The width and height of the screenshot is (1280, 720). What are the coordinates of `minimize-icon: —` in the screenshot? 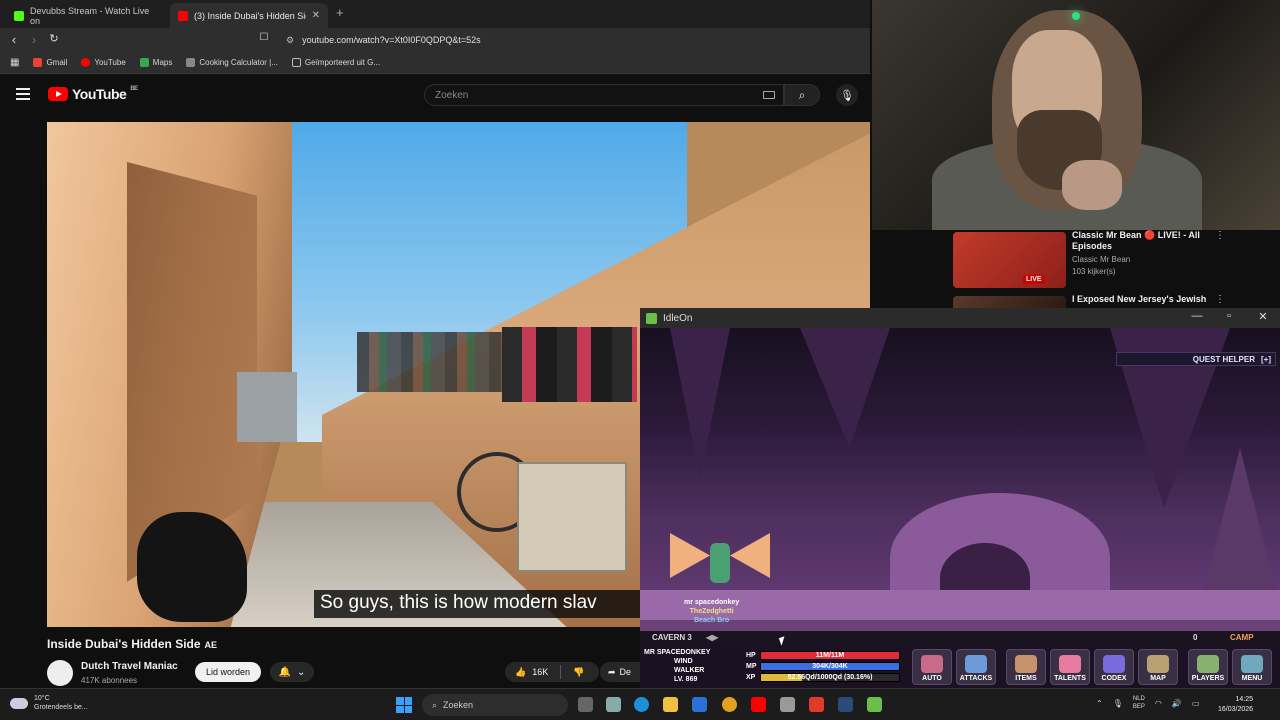 It's located at (1197, 316).